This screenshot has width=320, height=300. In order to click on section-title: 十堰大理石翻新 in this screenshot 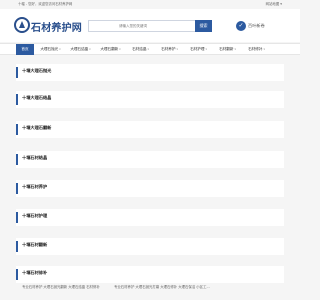, I will do `click(36, 128)`.